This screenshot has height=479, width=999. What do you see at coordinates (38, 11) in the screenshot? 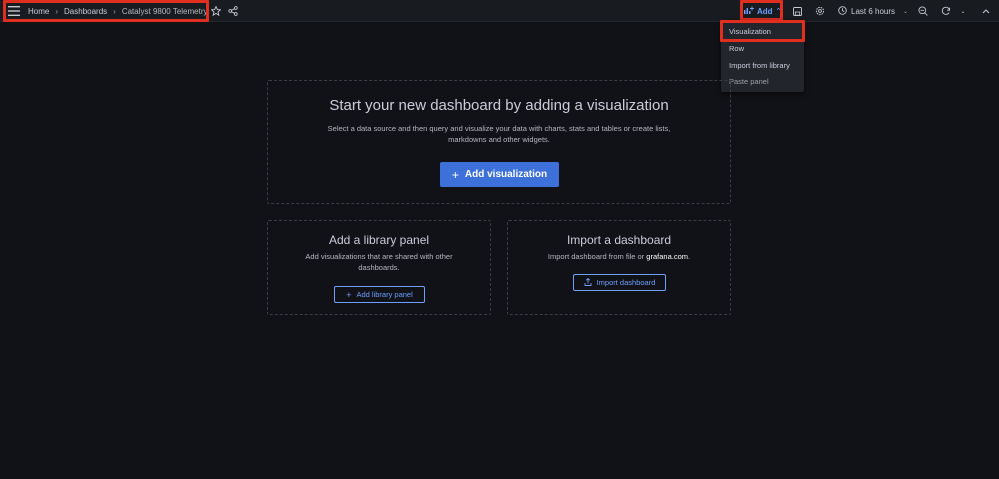
I see `breadcrumb-home: Home` at bounding box center [38, 11].